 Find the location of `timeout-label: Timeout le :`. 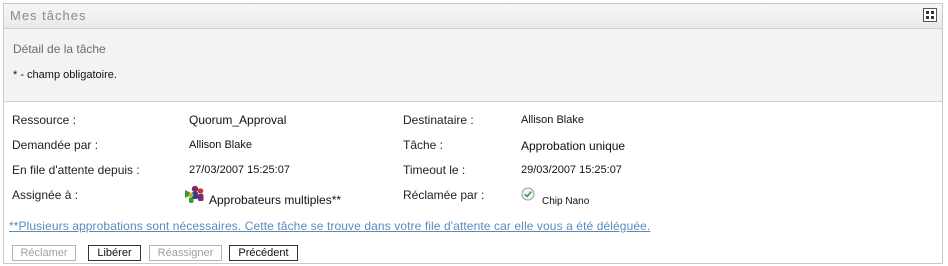

timeout-label: Timeout le : is located at coordinates (434, 170).